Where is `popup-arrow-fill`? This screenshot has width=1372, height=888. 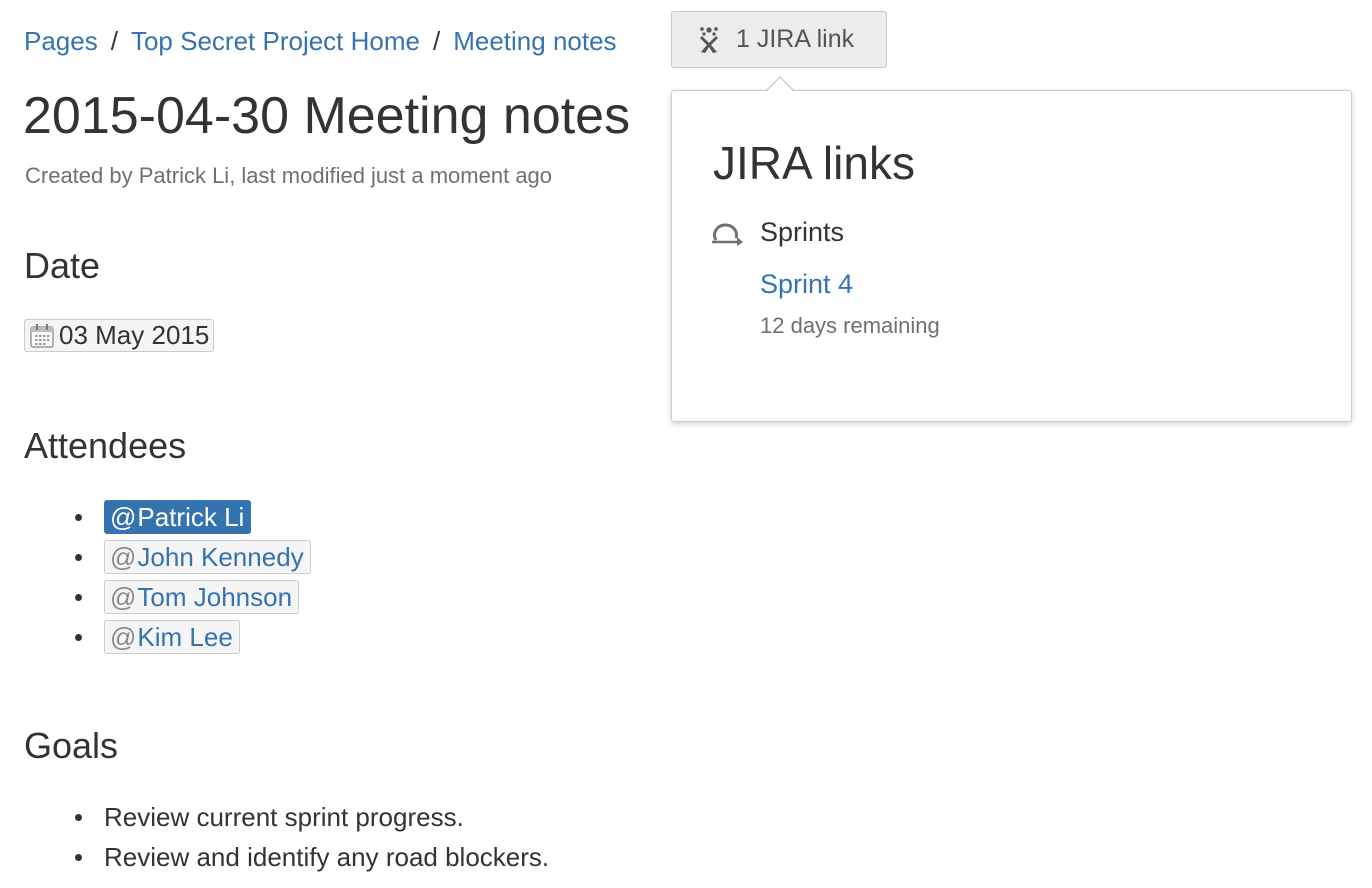
popup-arrow-fill is located at coordinates (780, 85).